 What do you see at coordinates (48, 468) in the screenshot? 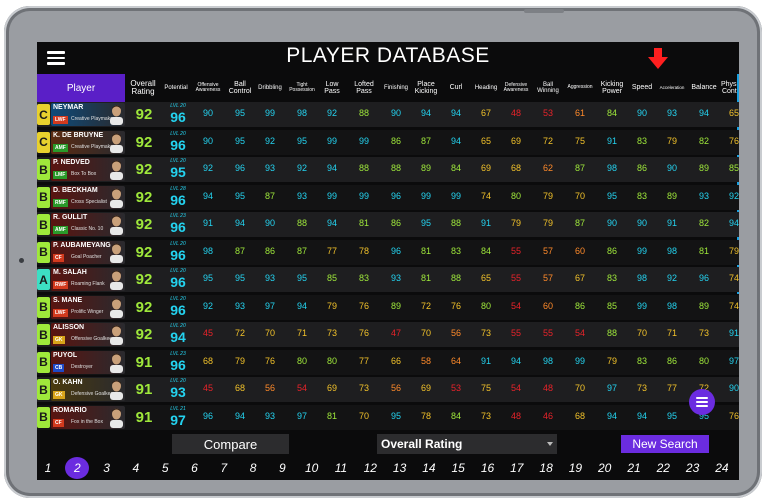
I see `page-button: 1` at bounding box center [48, 468].